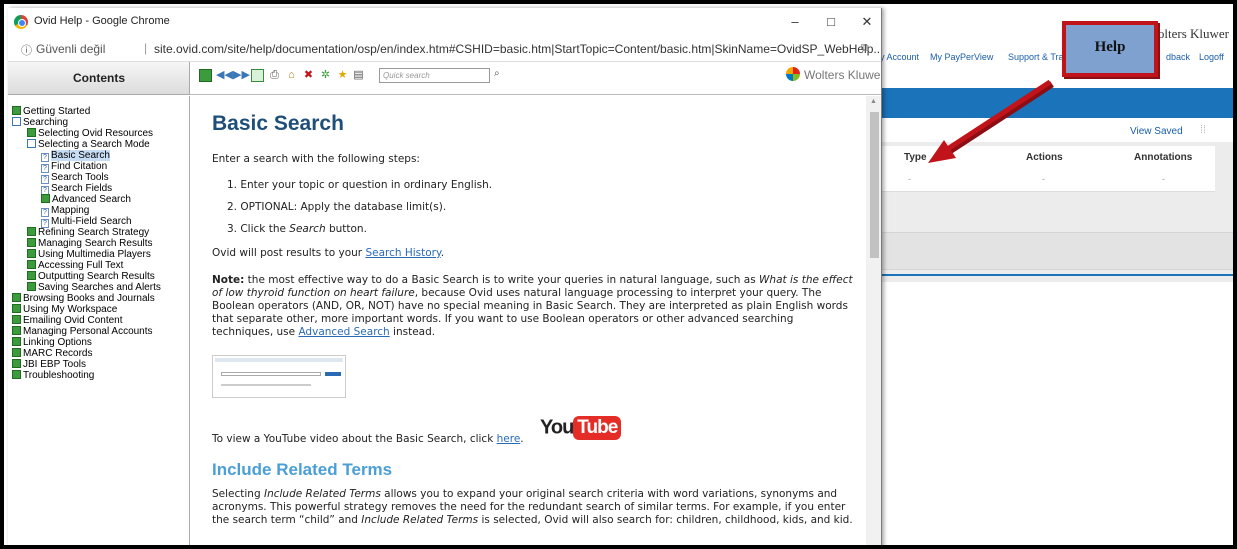 The width and height of the screenshot is (1237, 549). I want to click on help-callout-box: Help, so click(1110, 49).